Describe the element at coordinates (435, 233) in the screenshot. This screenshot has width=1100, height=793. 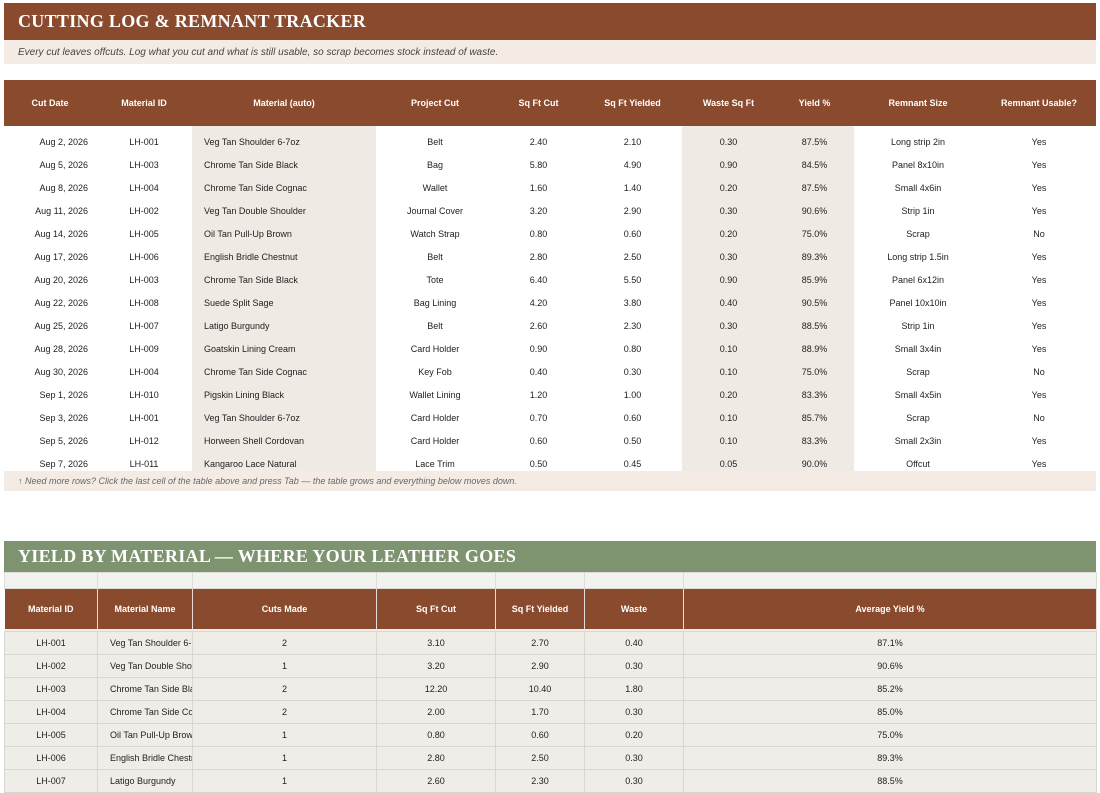
I see `cell-project-cut: Watch Strap` at that location.